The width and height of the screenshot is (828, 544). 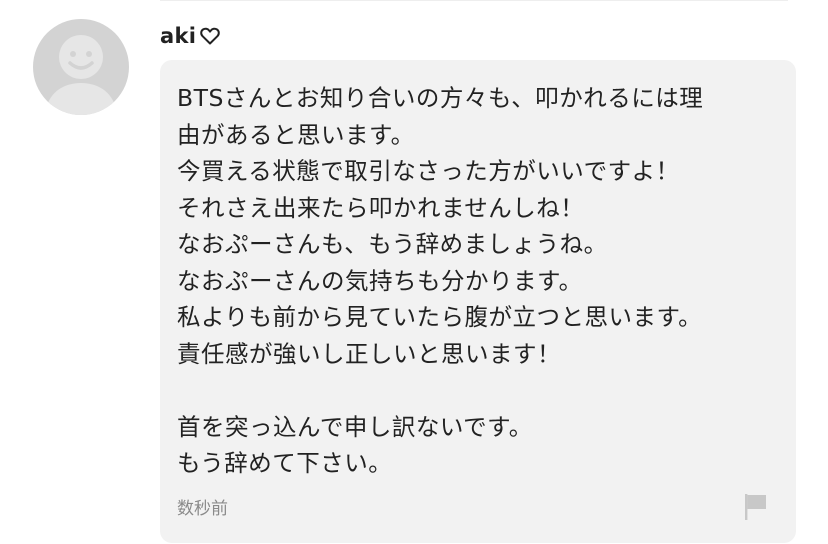 What do you see at coordinates (178, 36) in the screenshot?
I see `username: aki` at bounding box center [178, 36].